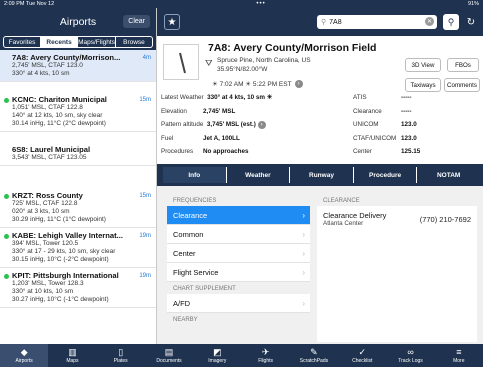  I want to click on refresh-icon: ↻, so click(471, 22).